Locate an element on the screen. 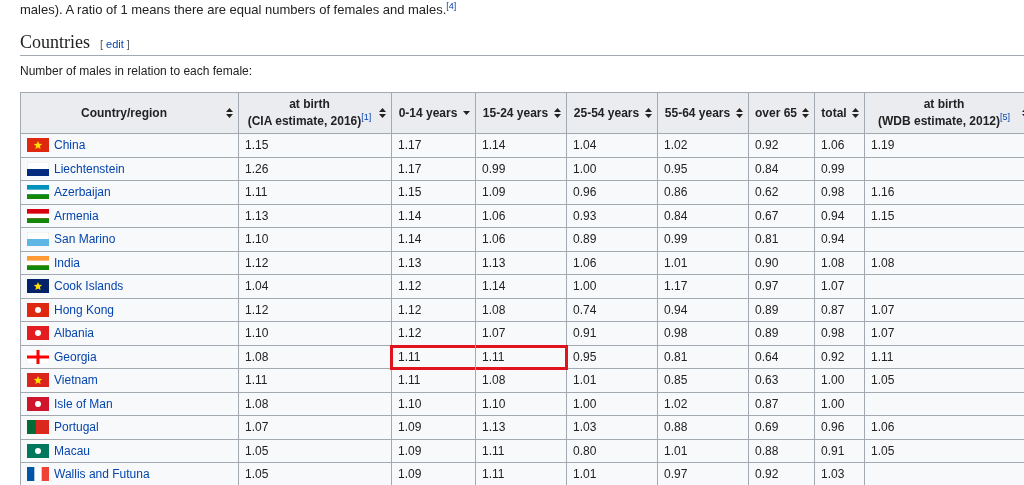 The width and height of the screenshot is (1024, 485). country-link: San Marino is located at coordinates (85, 239).